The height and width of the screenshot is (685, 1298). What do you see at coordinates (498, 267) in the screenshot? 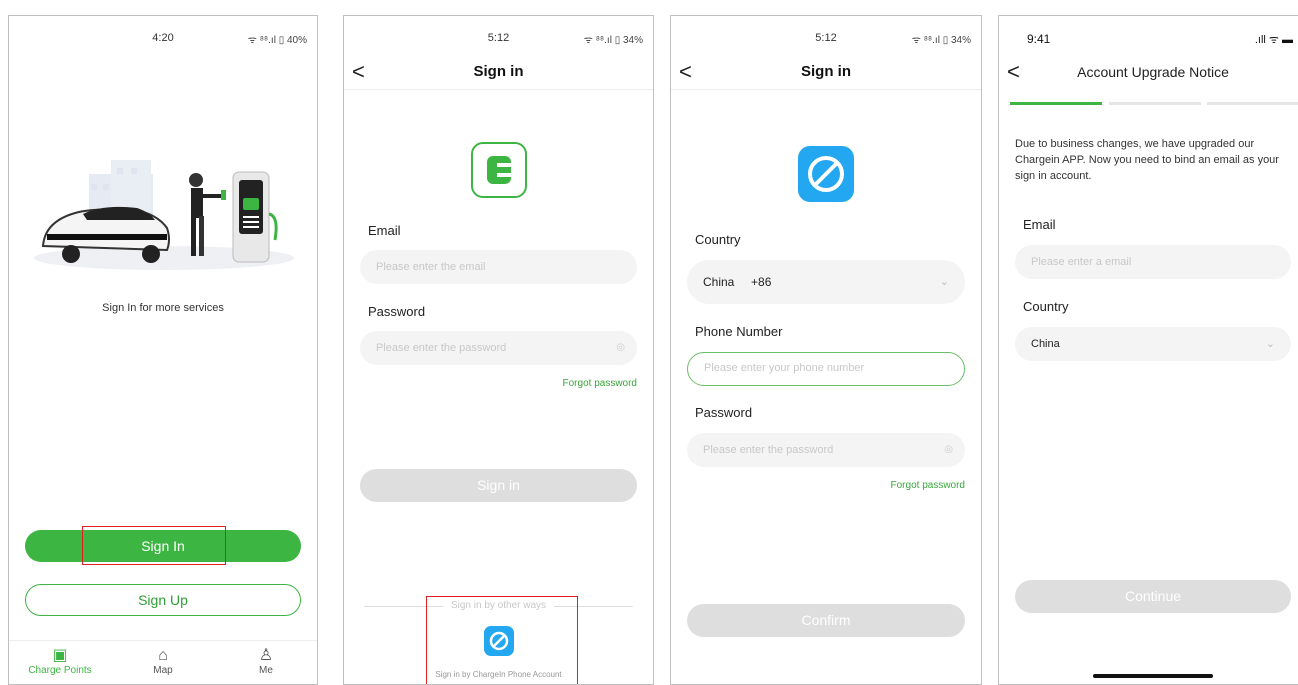
I see `email-field: Please enter the email` at bounding box center [498, 267].